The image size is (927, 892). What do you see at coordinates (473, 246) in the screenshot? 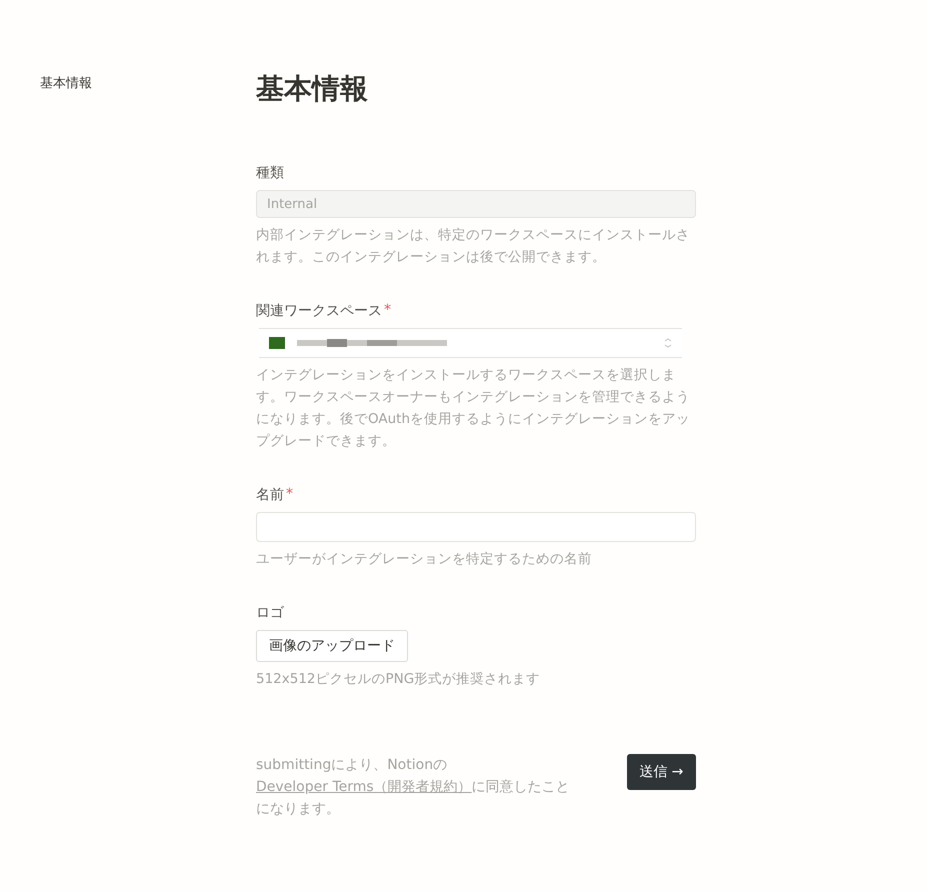
I see `field-description: 内部インテグレーションは、特定のワークスペースにインストールされます。このインテグレーションは後で公開できます。` at bounding box center [473, 246].